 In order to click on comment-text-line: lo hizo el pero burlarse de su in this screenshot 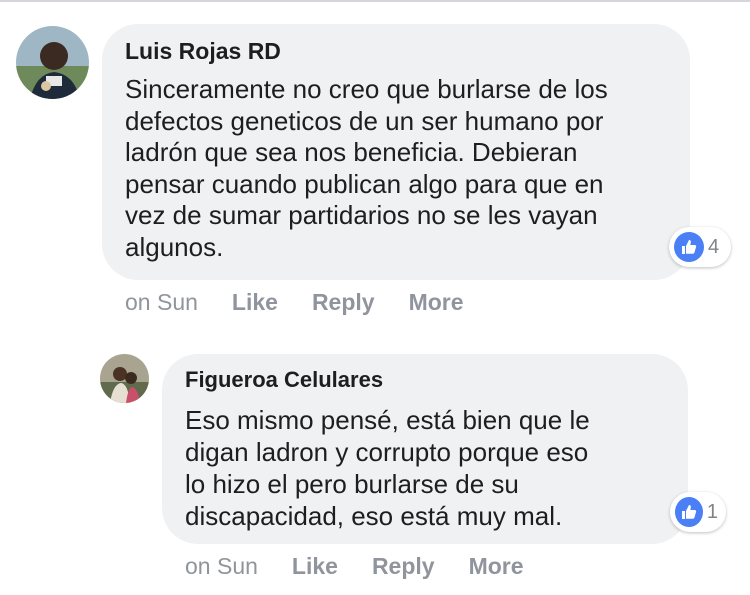, I will do `click(352, 484)`.